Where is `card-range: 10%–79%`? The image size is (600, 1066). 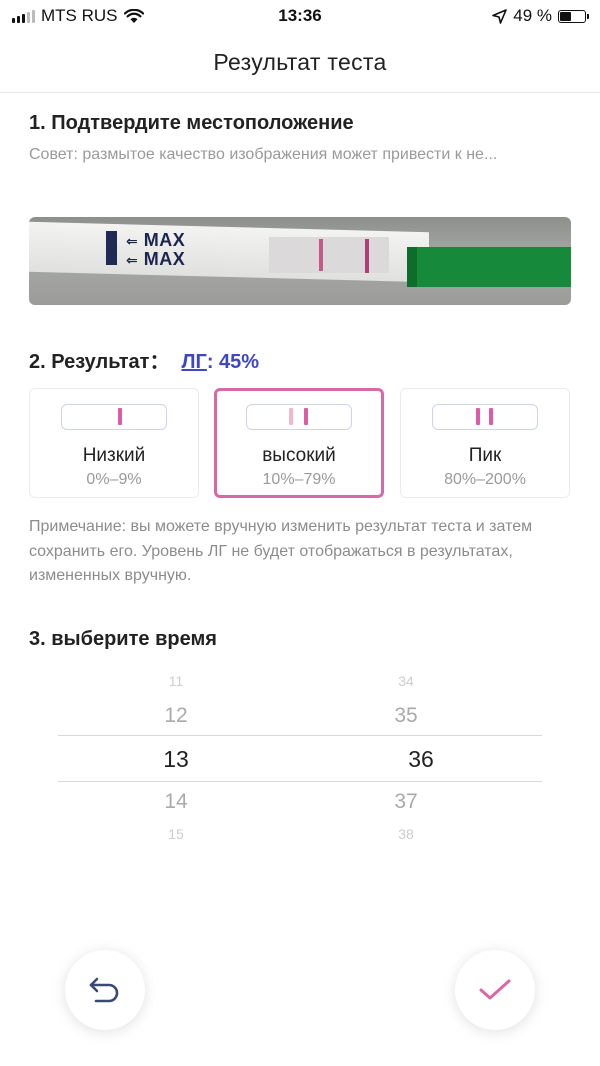 card-range: 10%–79% is located at coordinates (299, 479).